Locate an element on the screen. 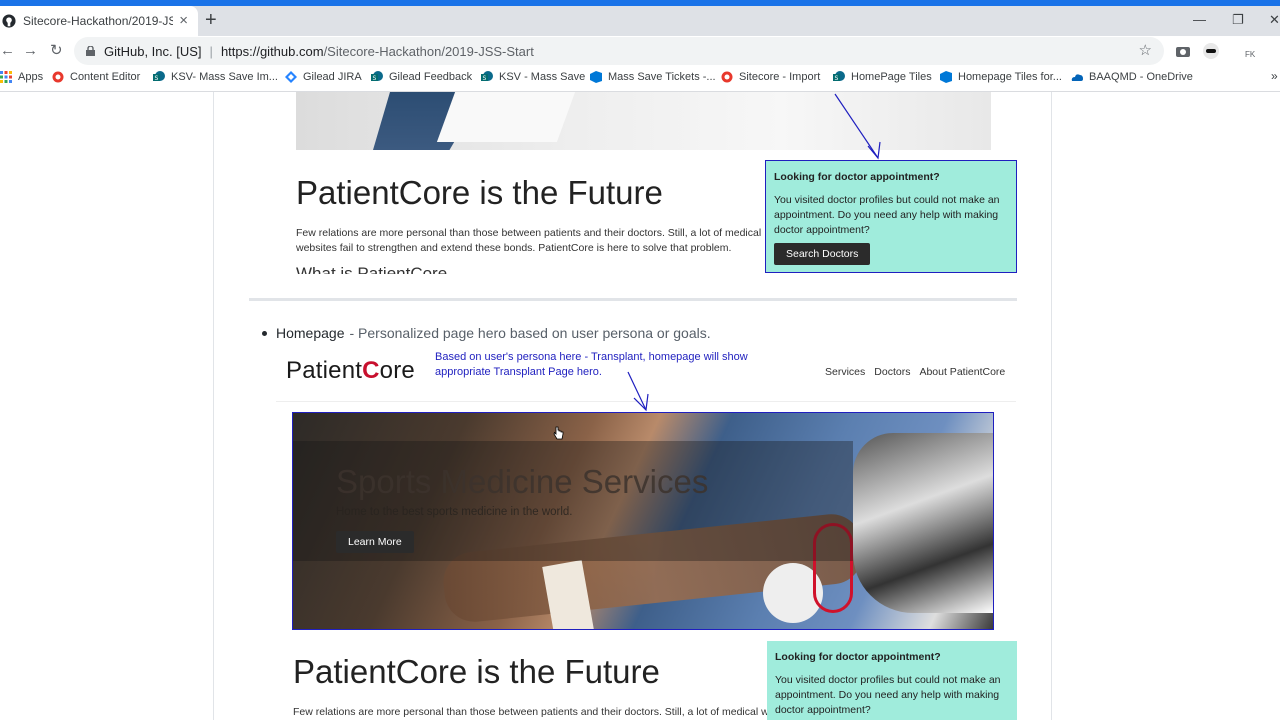  menu-icon: ⋮ is located at coordinates (1277, 51).